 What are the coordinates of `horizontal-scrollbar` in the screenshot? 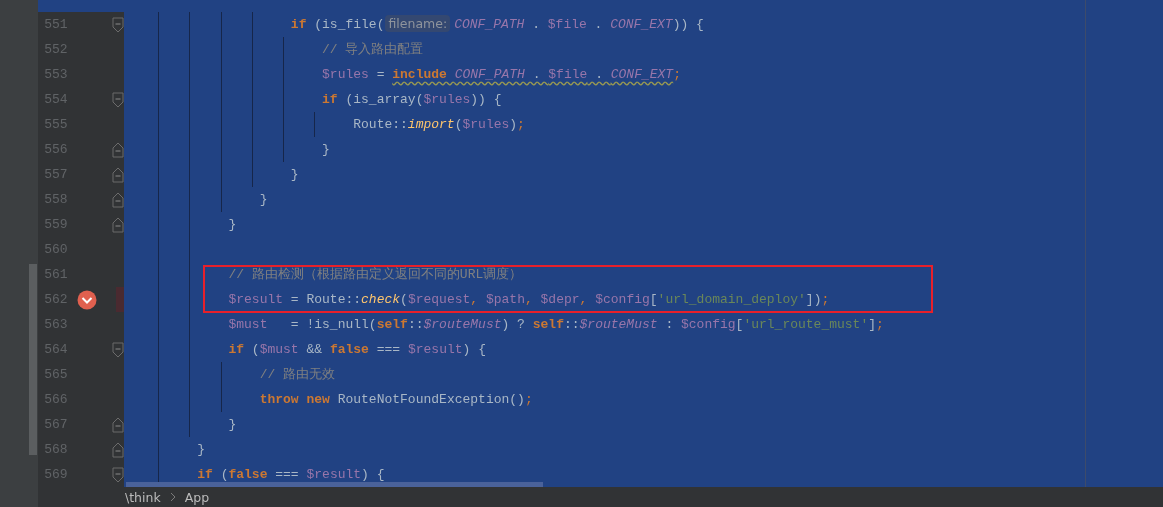 It's located at (334, 484).